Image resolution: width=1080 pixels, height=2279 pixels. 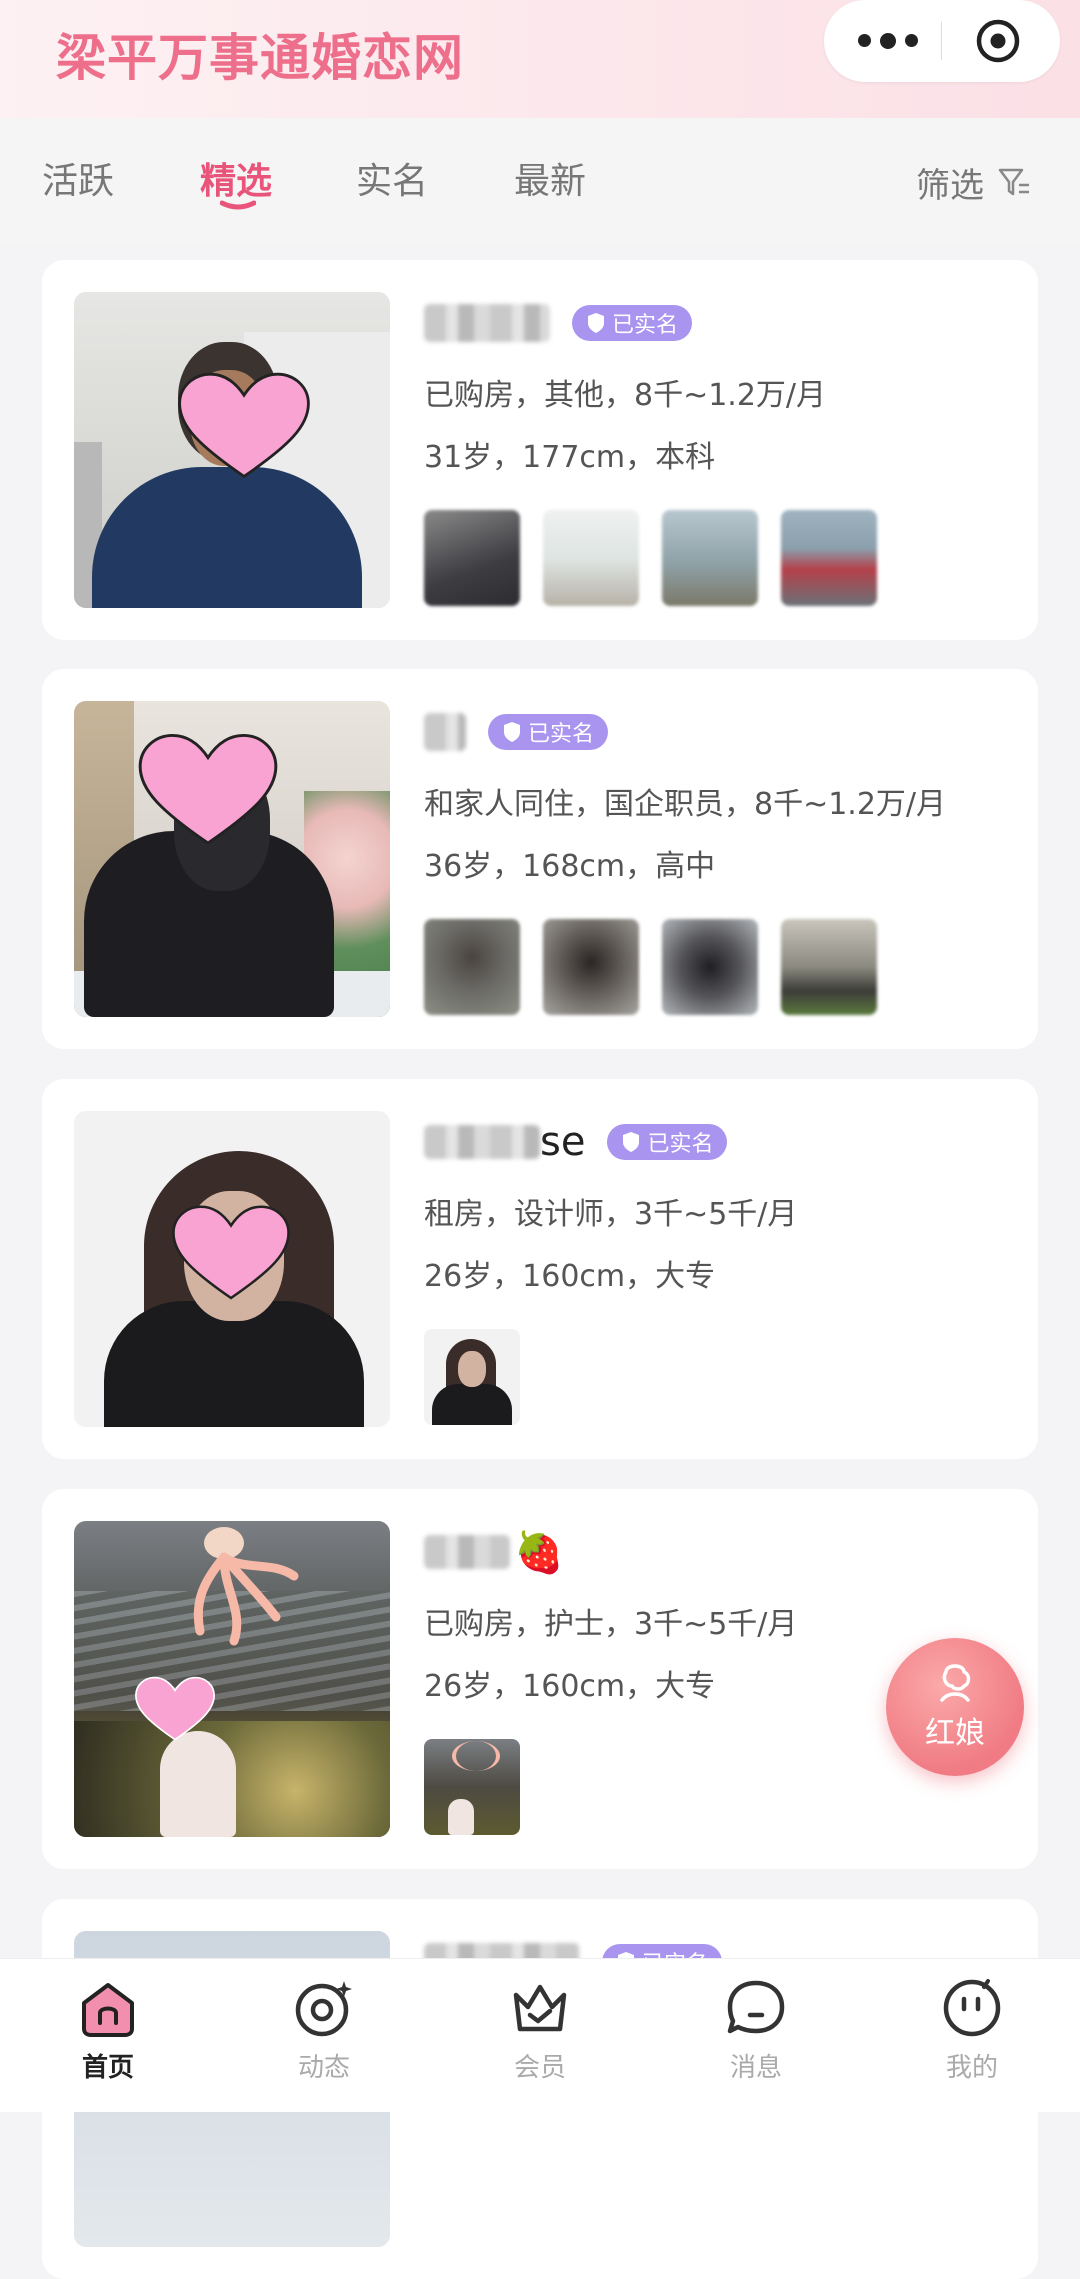 What do you see at coordinates (504, 1142) in the screenshot?
I see `profile-name: se` at bounding box center [504, 1142].